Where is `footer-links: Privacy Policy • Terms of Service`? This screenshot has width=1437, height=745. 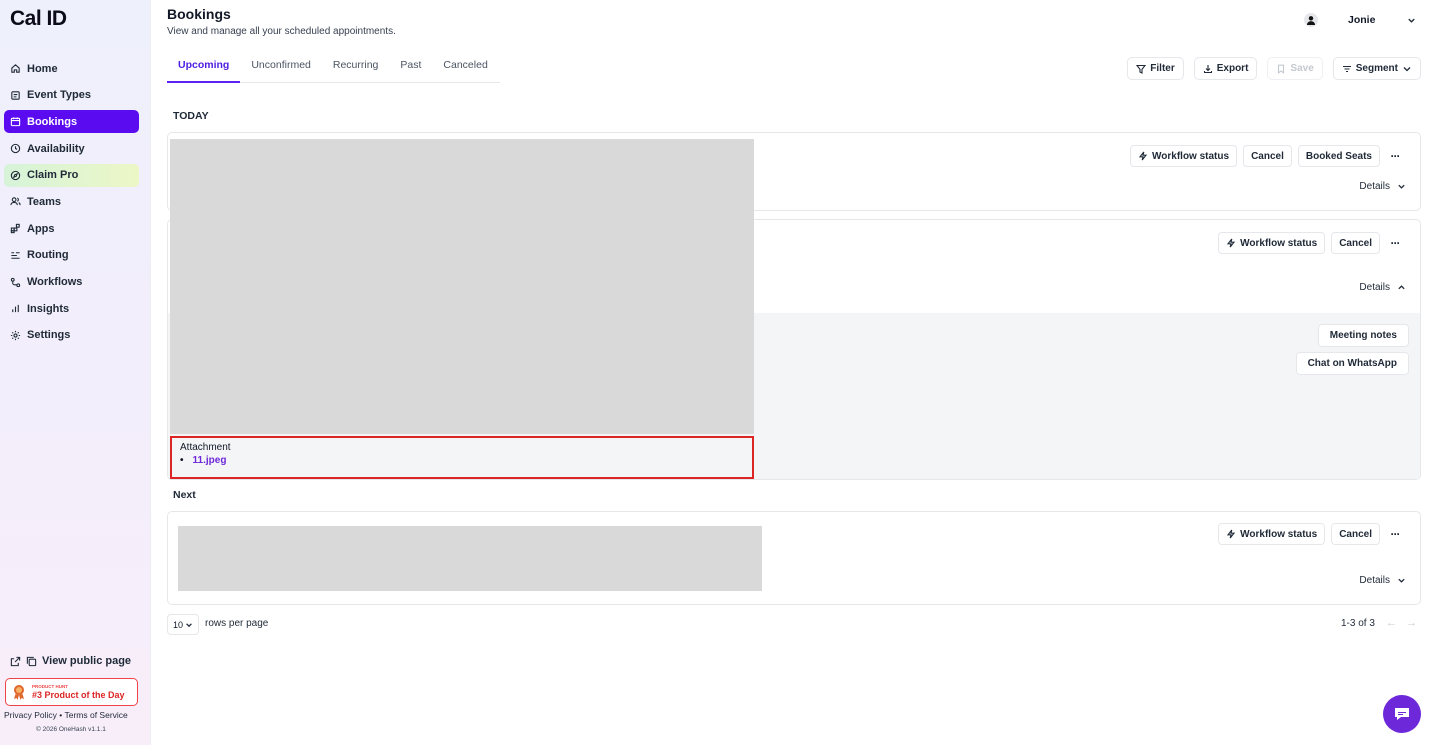 footer-links: Privacy Policy • Terms of Service is located at coordinates (66, 715).